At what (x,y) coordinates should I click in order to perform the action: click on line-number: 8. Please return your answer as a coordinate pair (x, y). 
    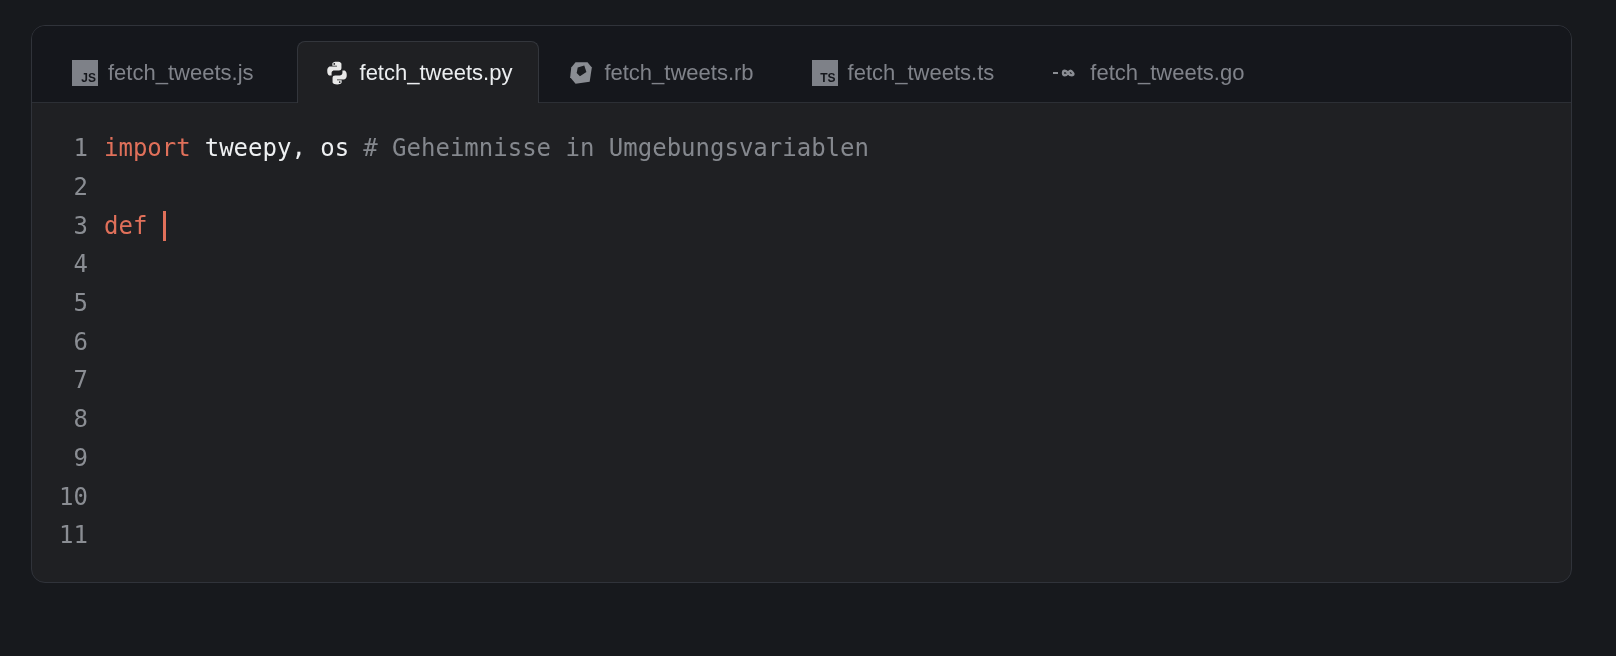
    Looking at the image, I should click on (80, 419).